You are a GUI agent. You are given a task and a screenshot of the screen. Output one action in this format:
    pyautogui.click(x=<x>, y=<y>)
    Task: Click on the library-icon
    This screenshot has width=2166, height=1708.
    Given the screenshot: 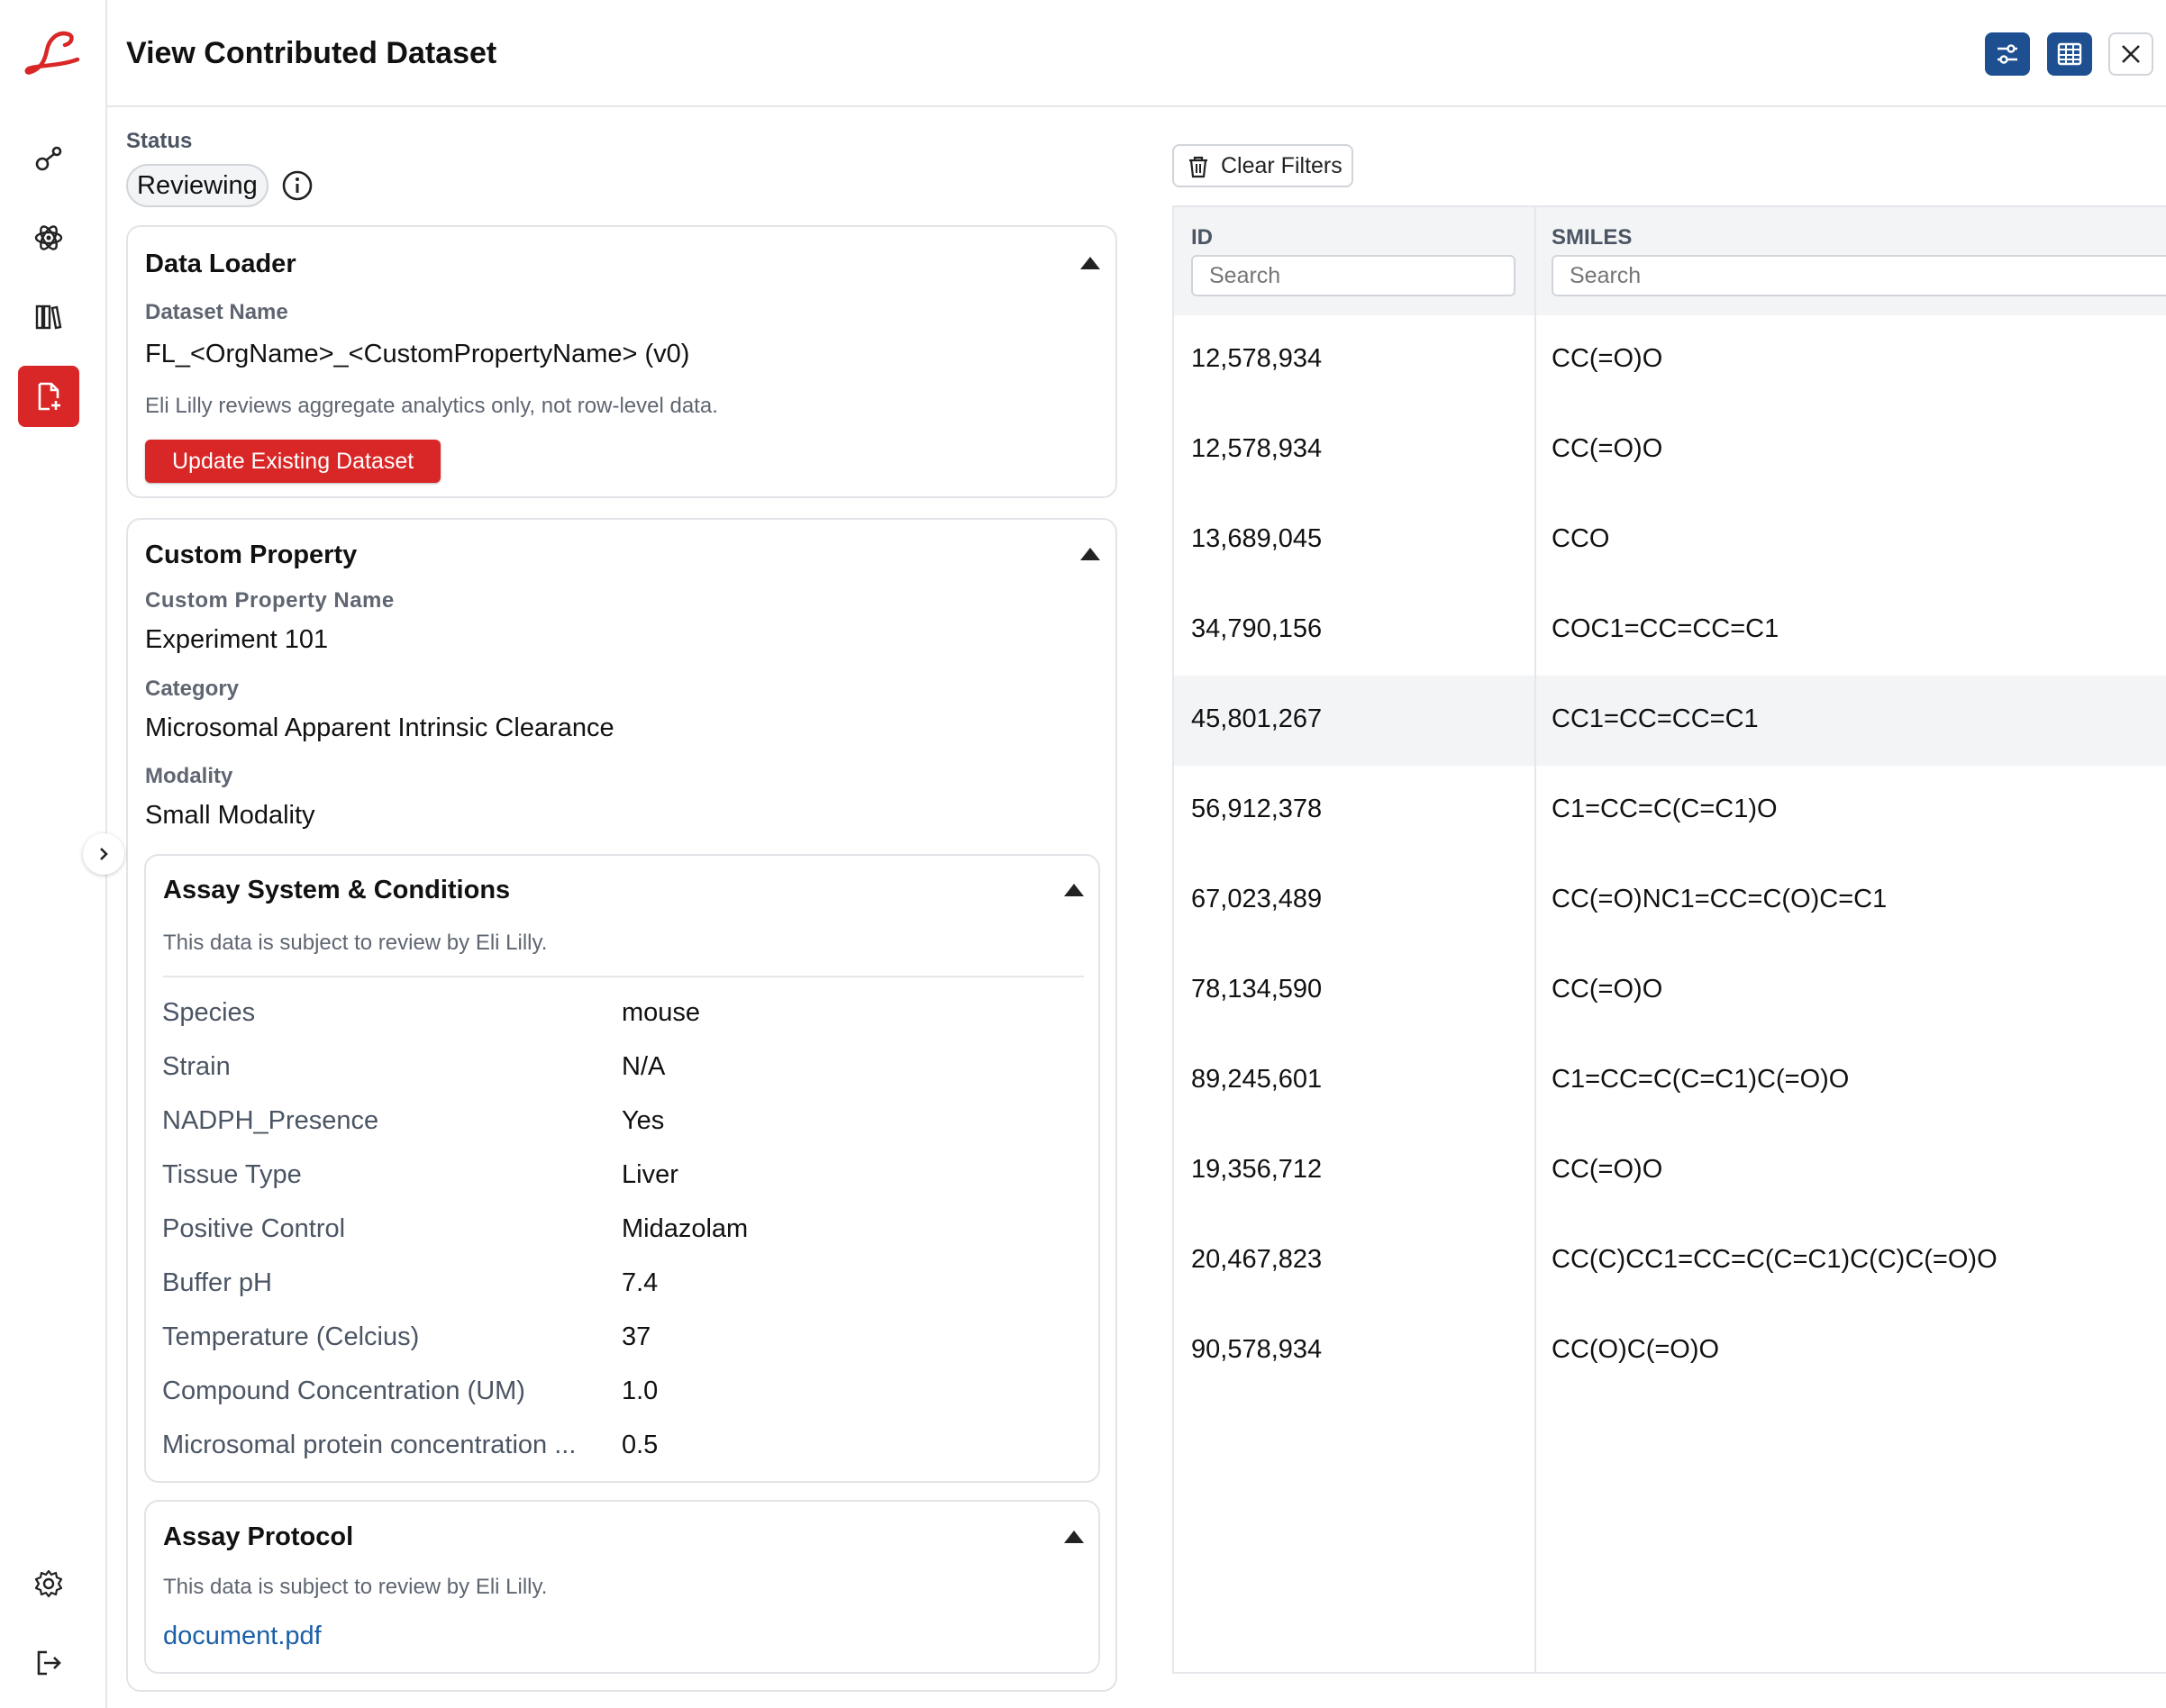 What is the action you would take?
    pyautogui.click(x=48, y=317)
    